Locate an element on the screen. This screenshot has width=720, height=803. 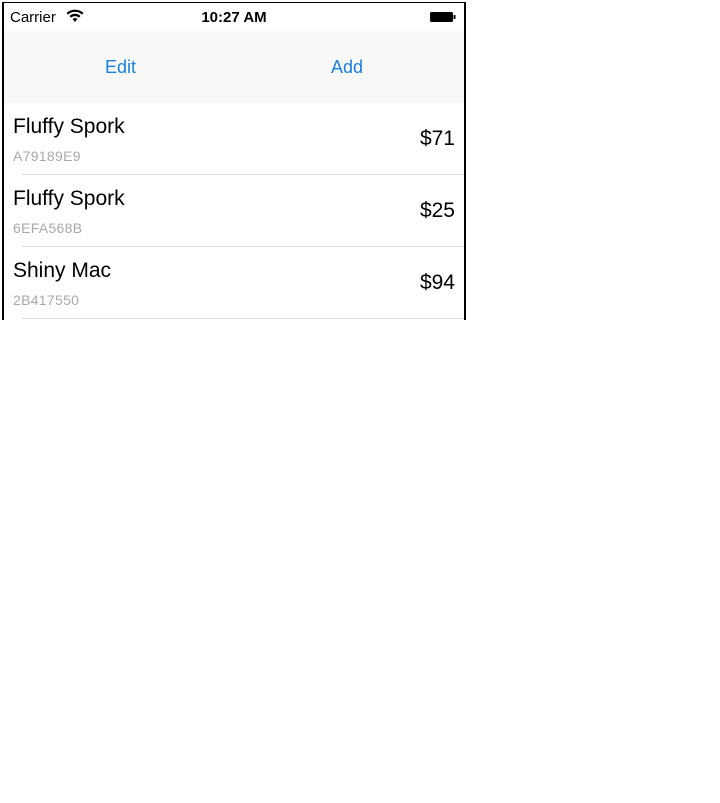
status-time: 10:27 AM is located at coordinates (234, 17).